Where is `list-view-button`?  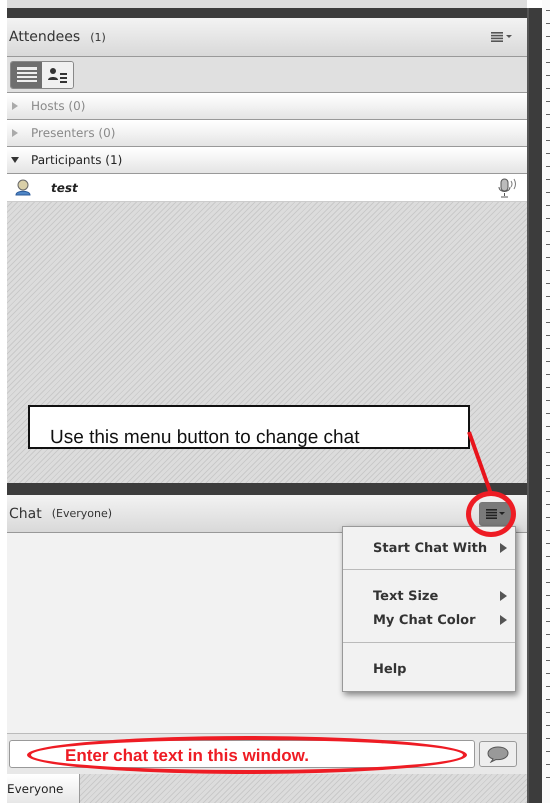 list-view-button is located at coordinates (26, 75).